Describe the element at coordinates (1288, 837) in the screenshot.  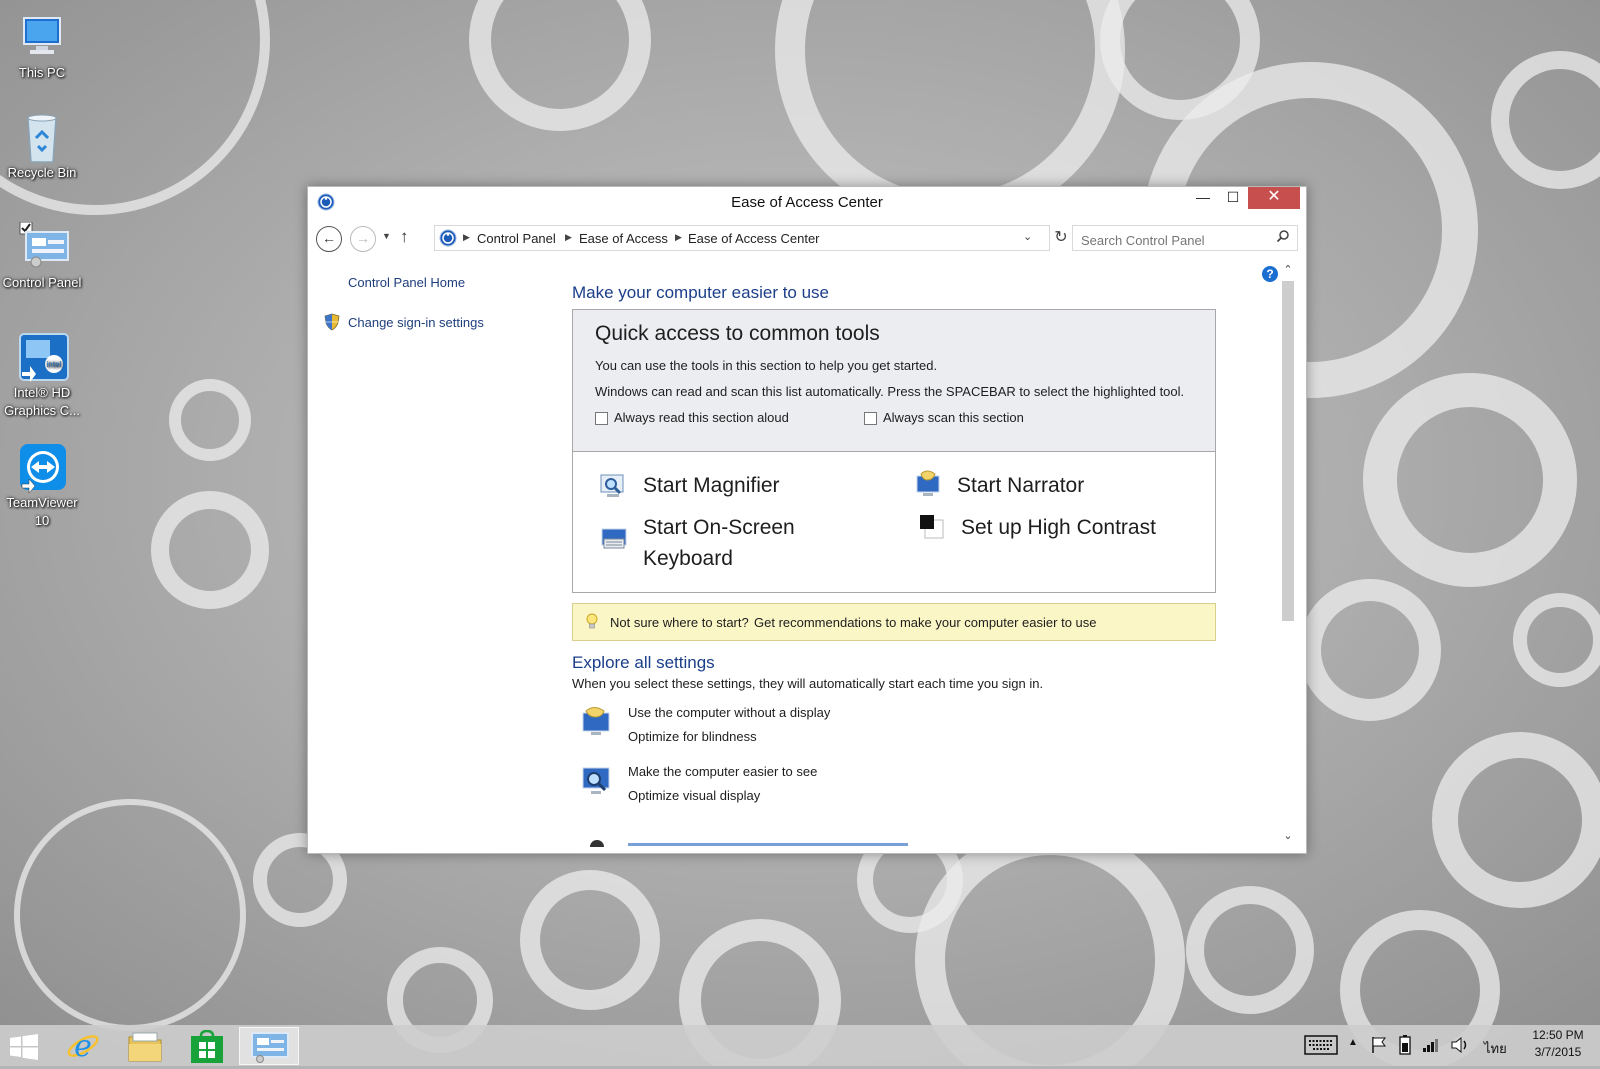
I see `scroll-down-button: ⌄` at that location.